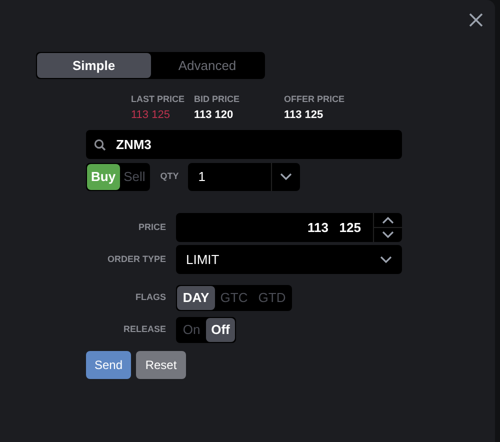 The width and height of the screenshot is (500, 442). What do you see at coordinates (135, 177) in the screenshot?
I see `toggle-option: Sell` at bounding box center [135, 177].